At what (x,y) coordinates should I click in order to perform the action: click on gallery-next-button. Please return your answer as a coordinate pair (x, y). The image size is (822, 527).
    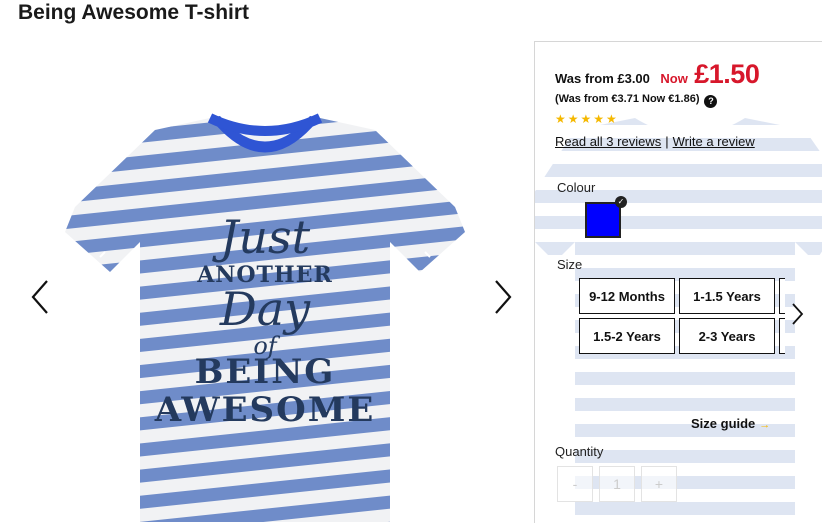
    Looking at the image, I should click on (503, 297).